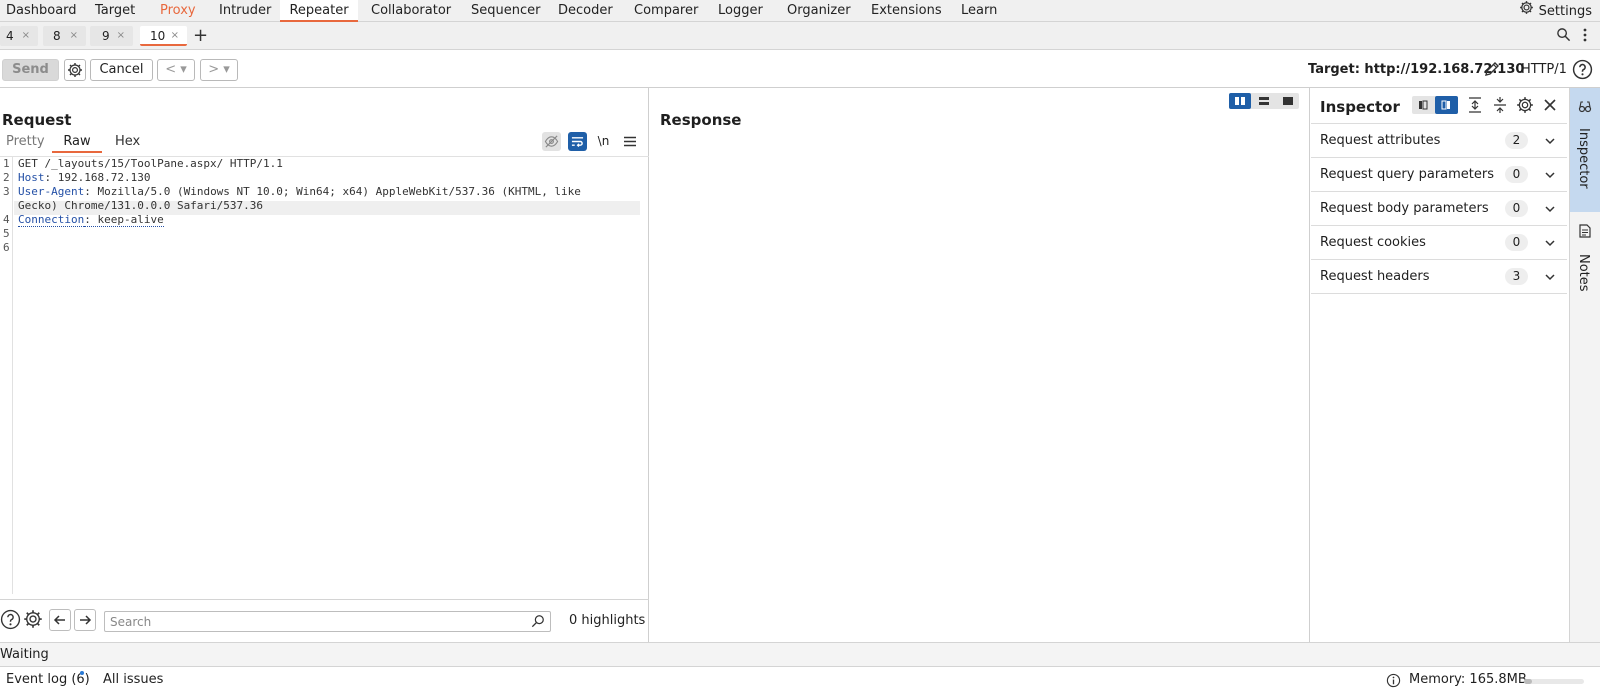 Image resolution: width=1600 pixels, height=691 pixels. What do you see at coordinates (34, 620) in the screenshot?
I see `search-settings-button` at bounding box center [34, 620].